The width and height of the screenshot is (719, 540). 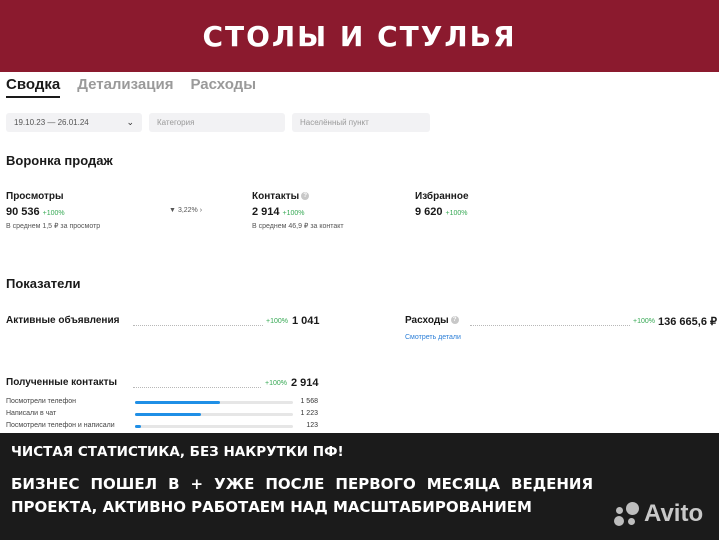 I want to click on views-metric: 90 536 +100%, so click(x=35, y=212).